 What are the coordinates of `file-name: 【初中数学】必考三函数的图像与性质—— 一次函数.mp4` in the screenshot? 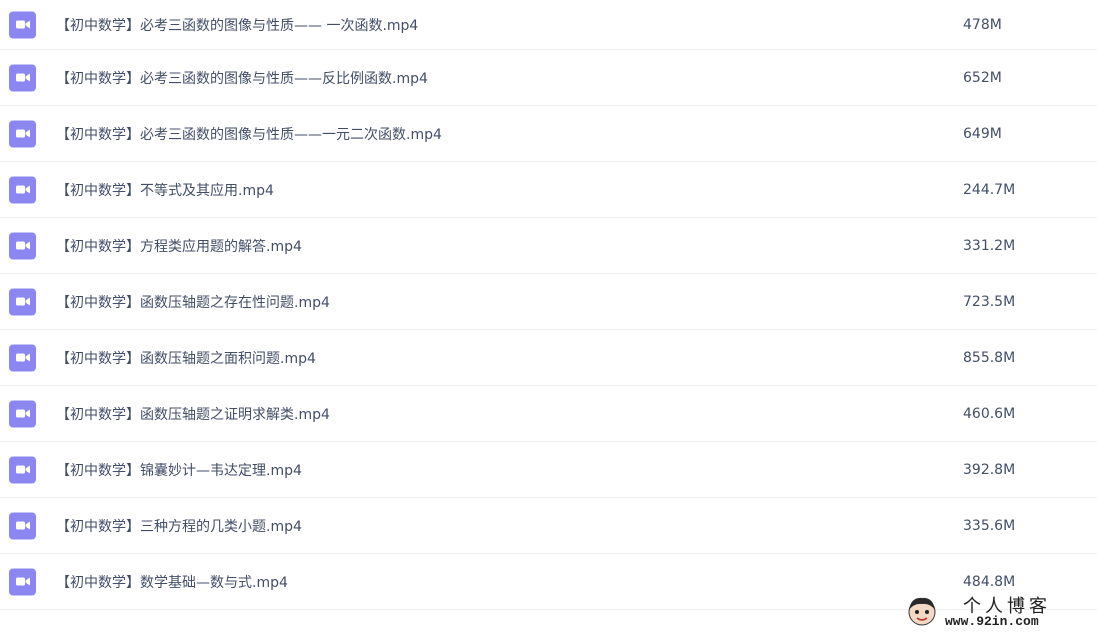 It's located at (237, 25).